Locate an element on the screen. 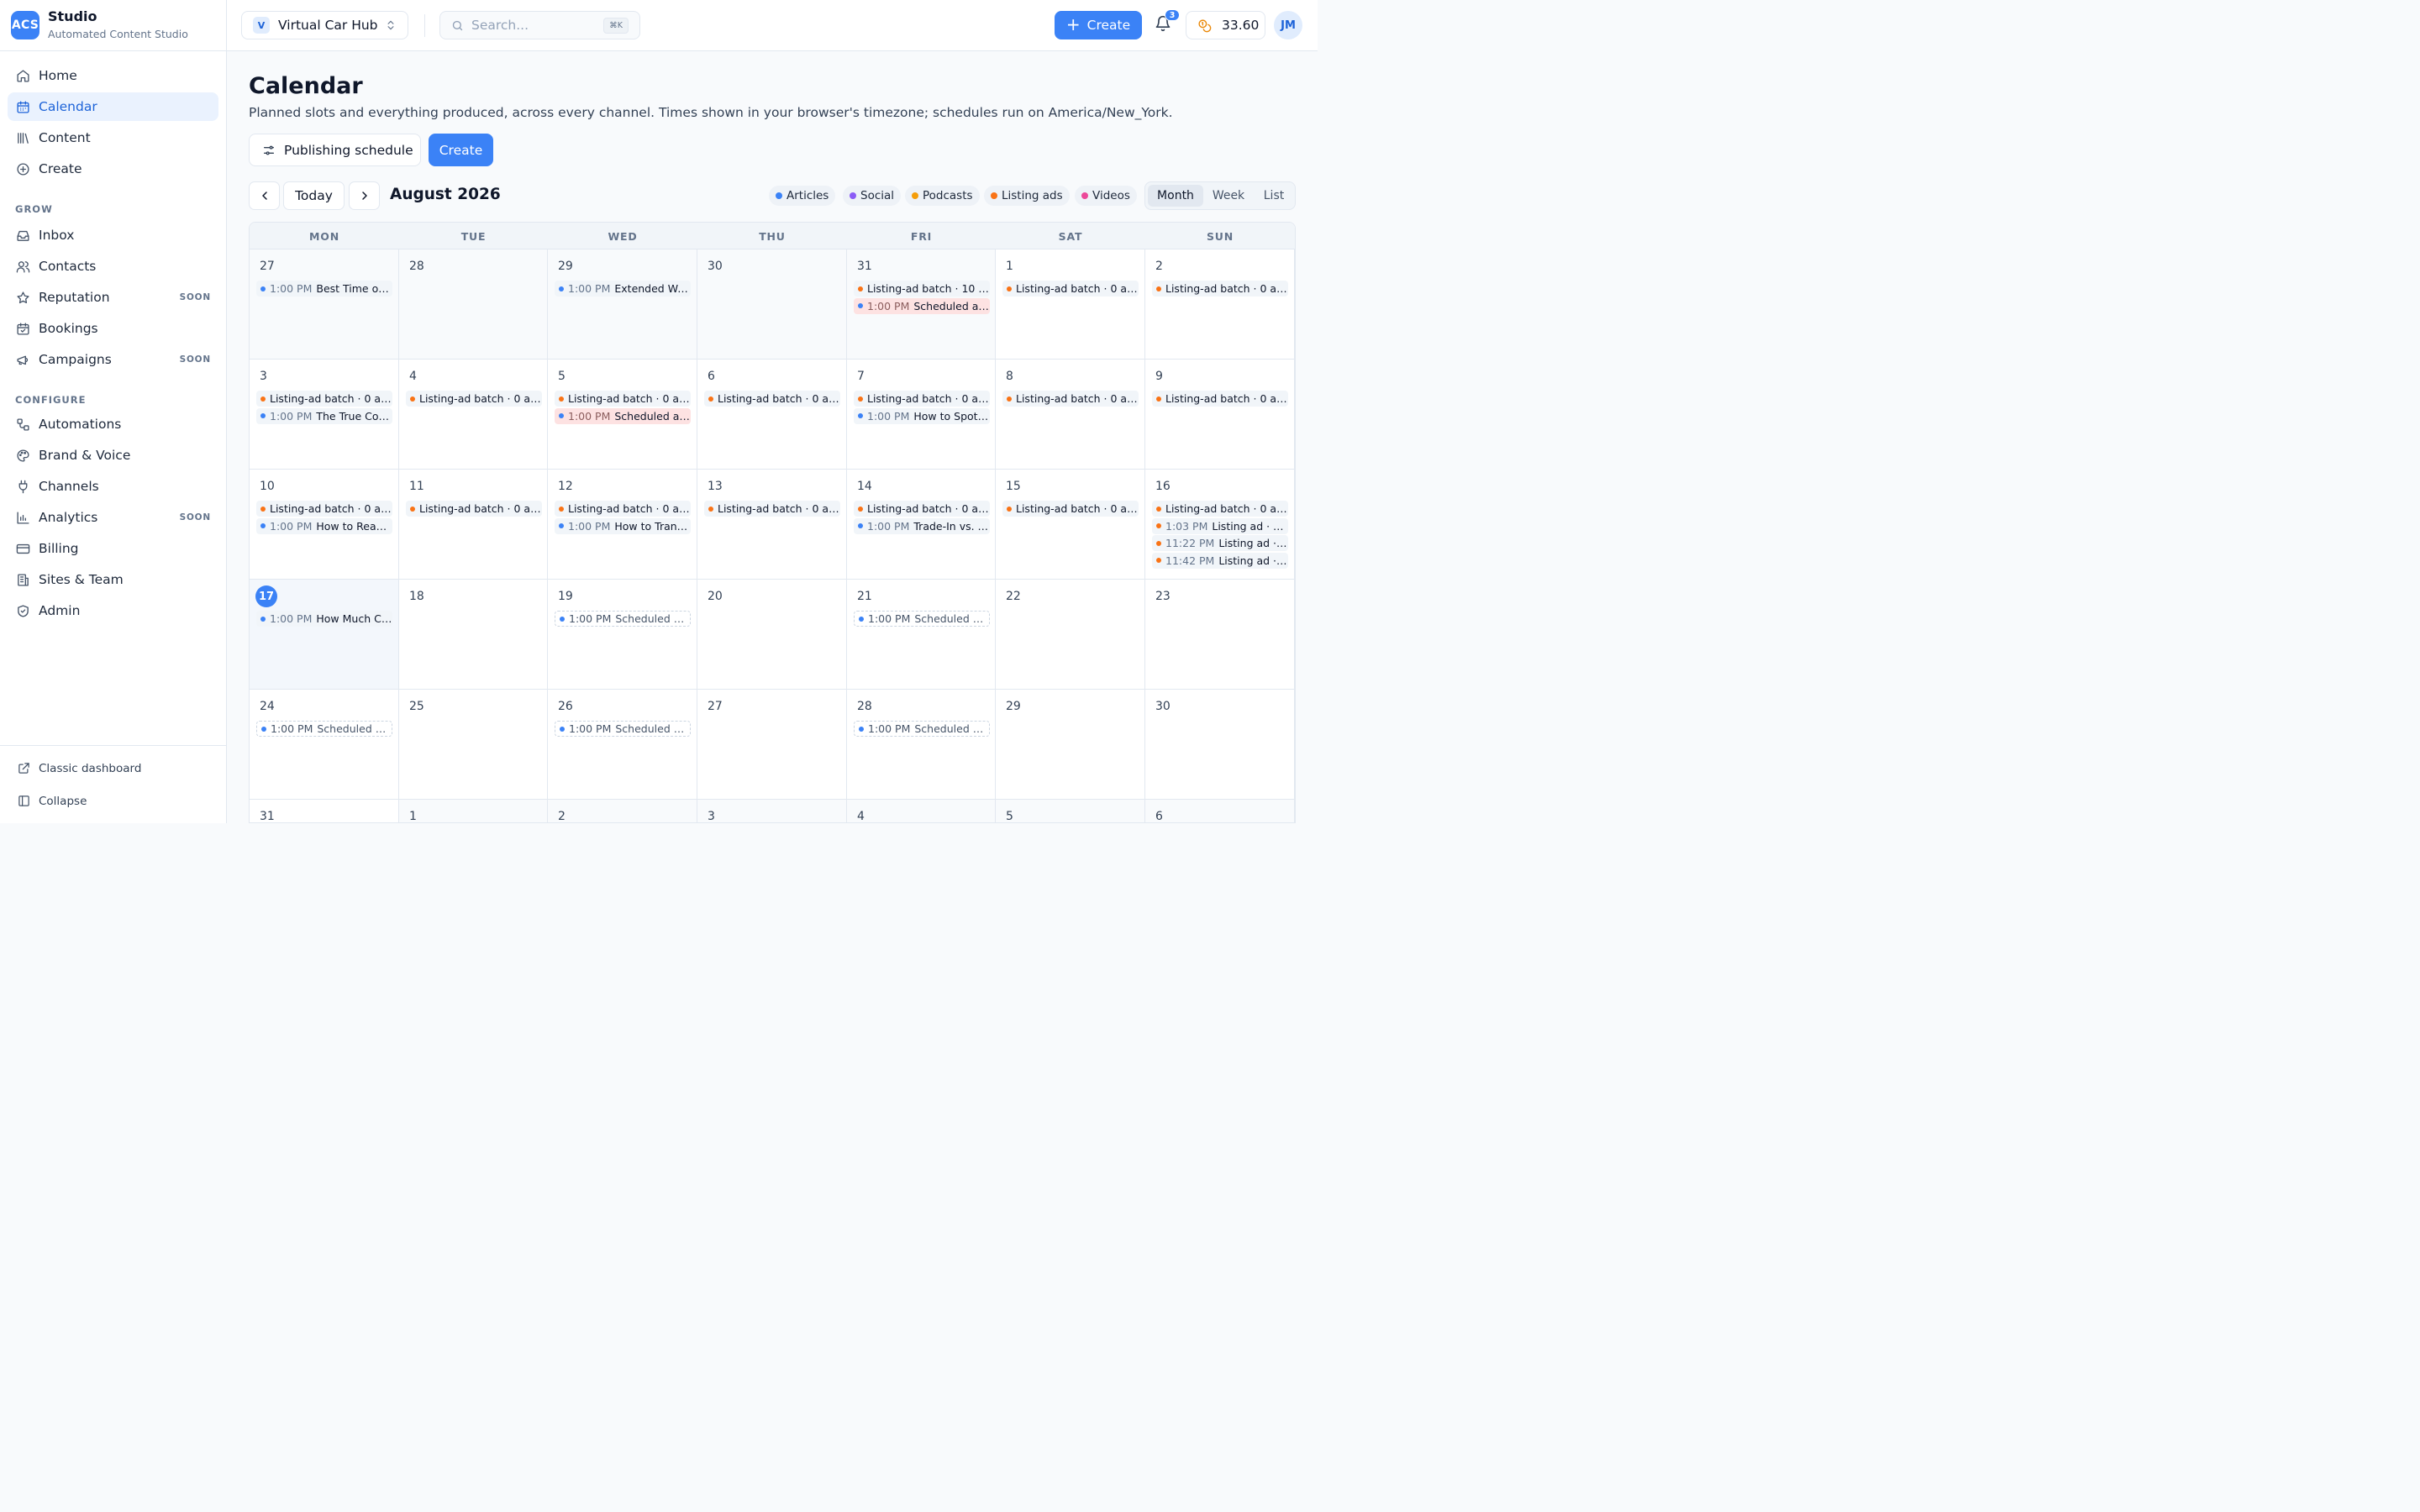 This screenshot has width=2420, height=1512. calendar-event: 1:00 PMThe True Cost of Car Ownership is located at coordinates (324, 415).